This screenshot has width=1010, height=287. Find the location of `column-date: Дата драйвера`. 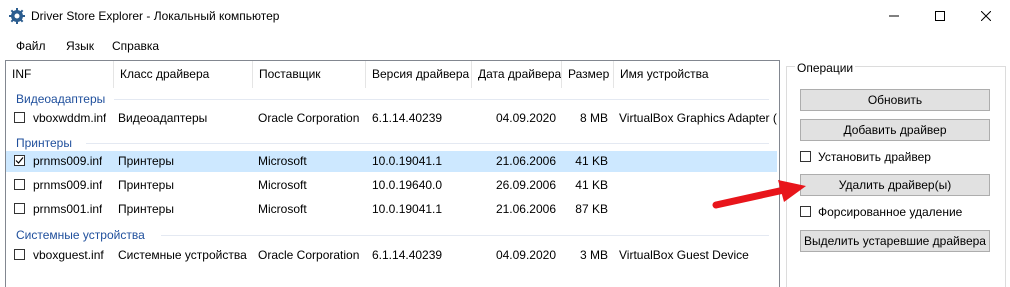

column-date: Дата драйвера is located at coordinates (517, 74).